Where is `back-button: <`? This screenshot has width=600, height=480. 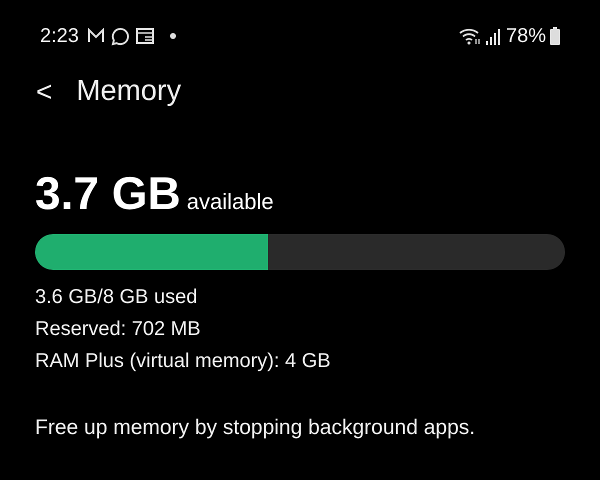 back-button: < is located at coordinates (44, 92).